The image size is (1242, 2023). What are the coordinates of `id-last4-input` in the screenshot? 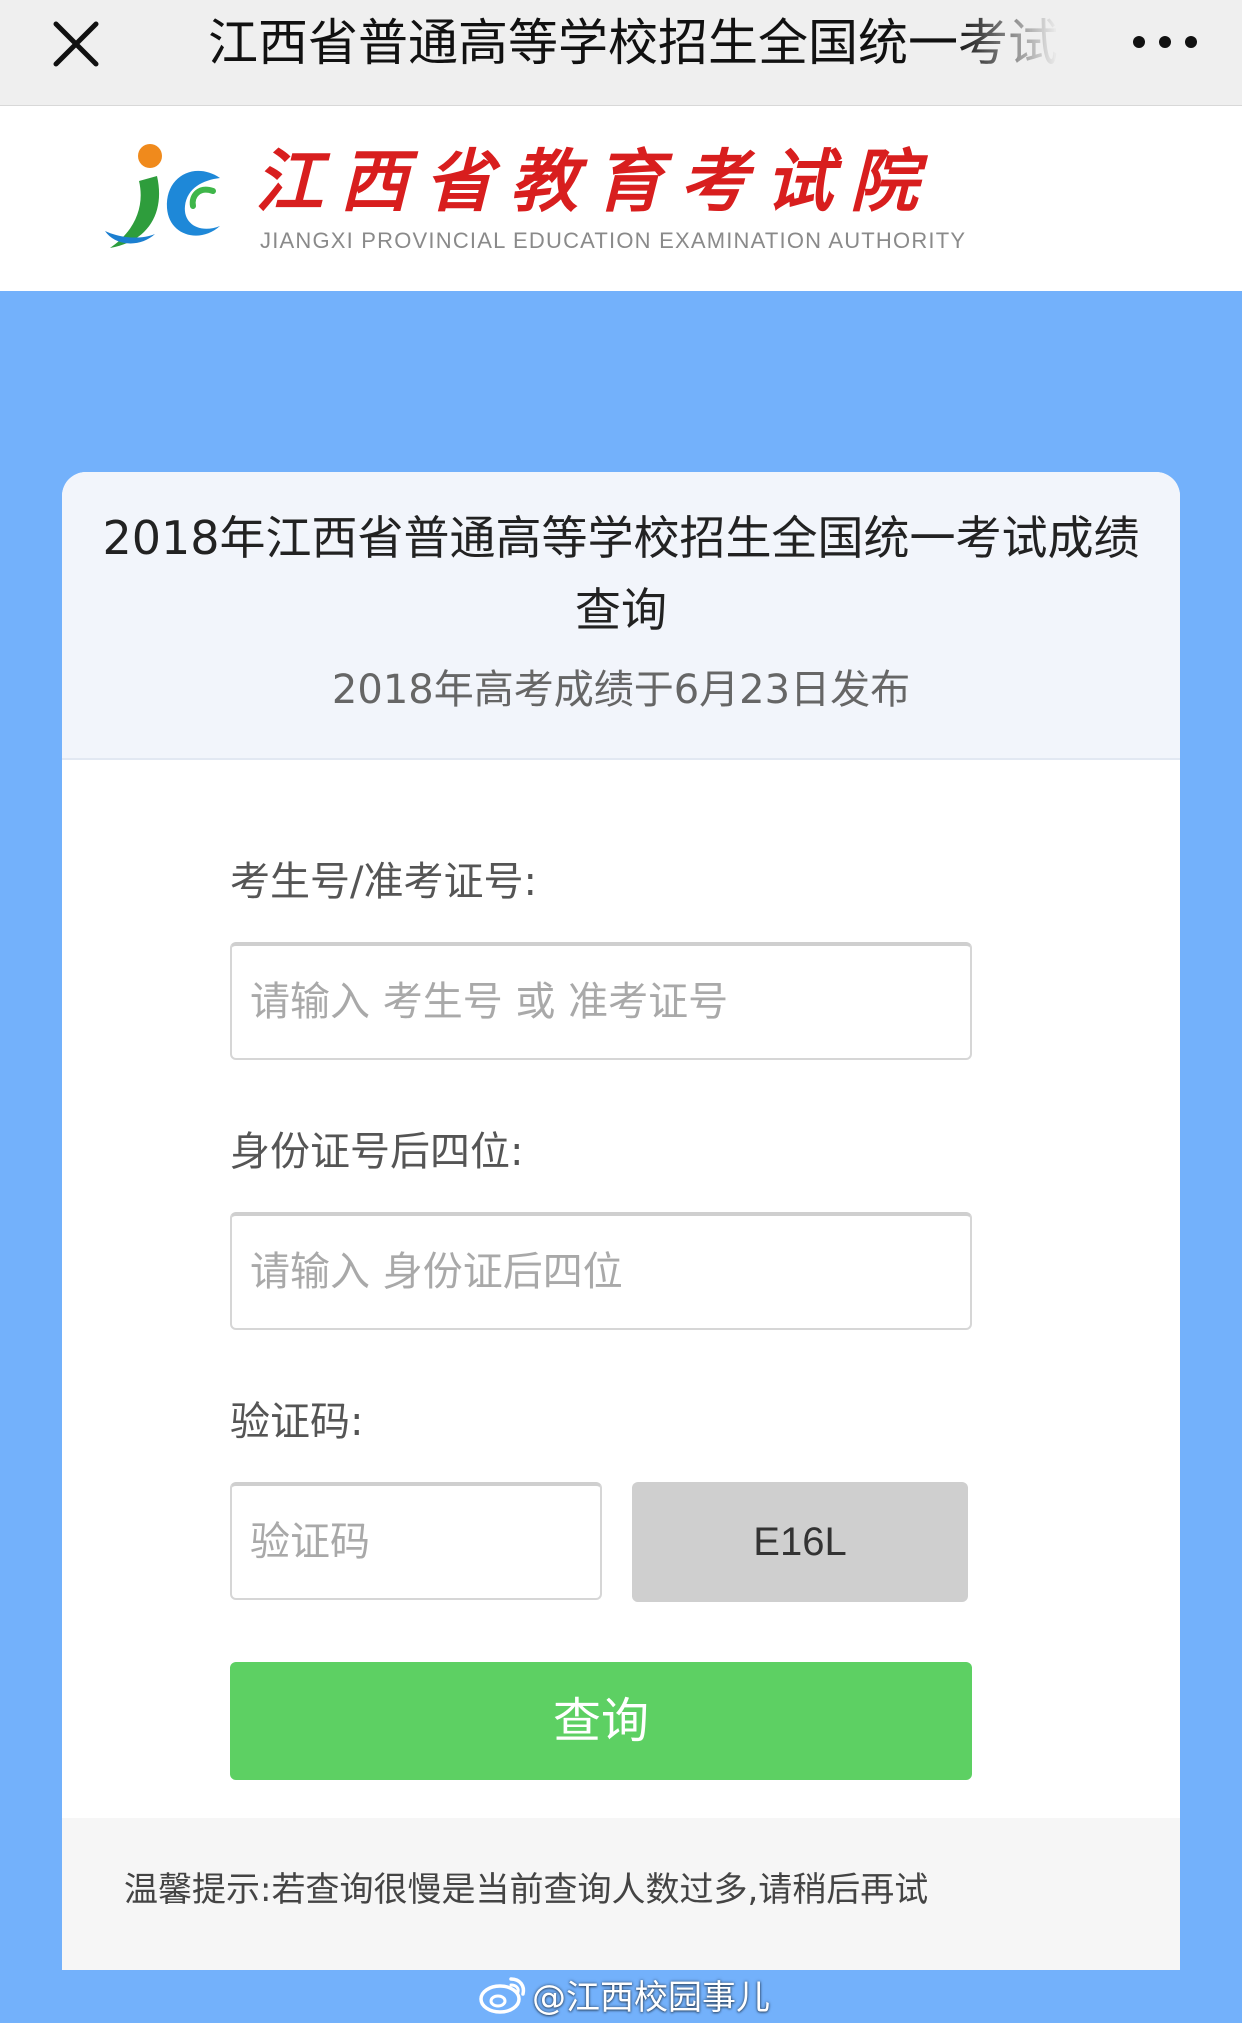 It's located at (601, 1271).